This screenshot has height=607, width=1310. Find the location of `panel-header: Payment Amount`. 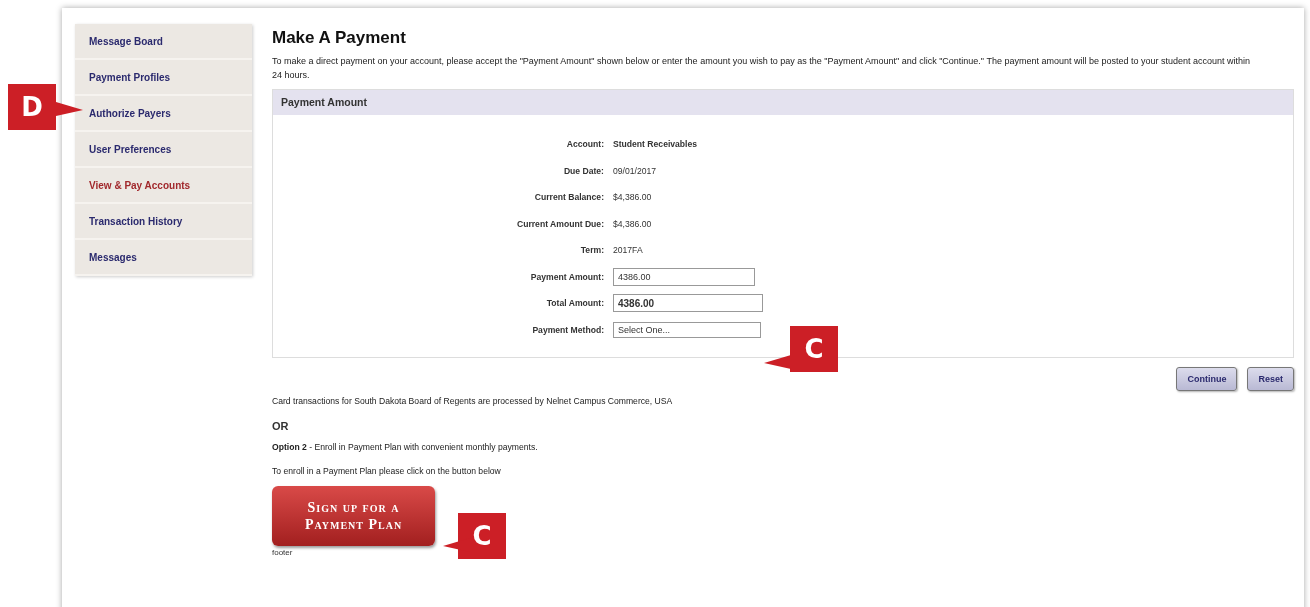

panel-header: Payment Amount is located at coordinates (783, 102).